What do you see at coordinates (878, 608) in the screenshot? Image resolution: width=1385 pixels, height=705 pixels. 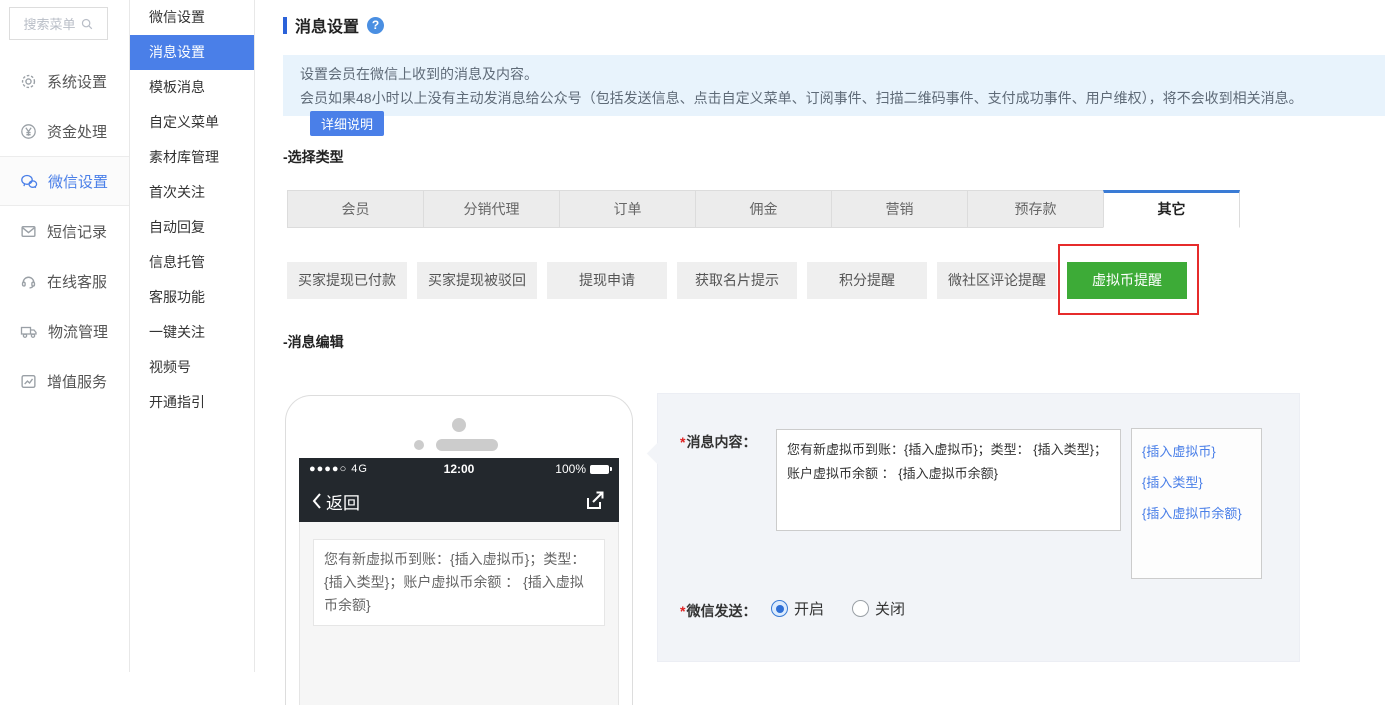 I see `radio-option-off: 关闭` at bounding box center [878, 608].